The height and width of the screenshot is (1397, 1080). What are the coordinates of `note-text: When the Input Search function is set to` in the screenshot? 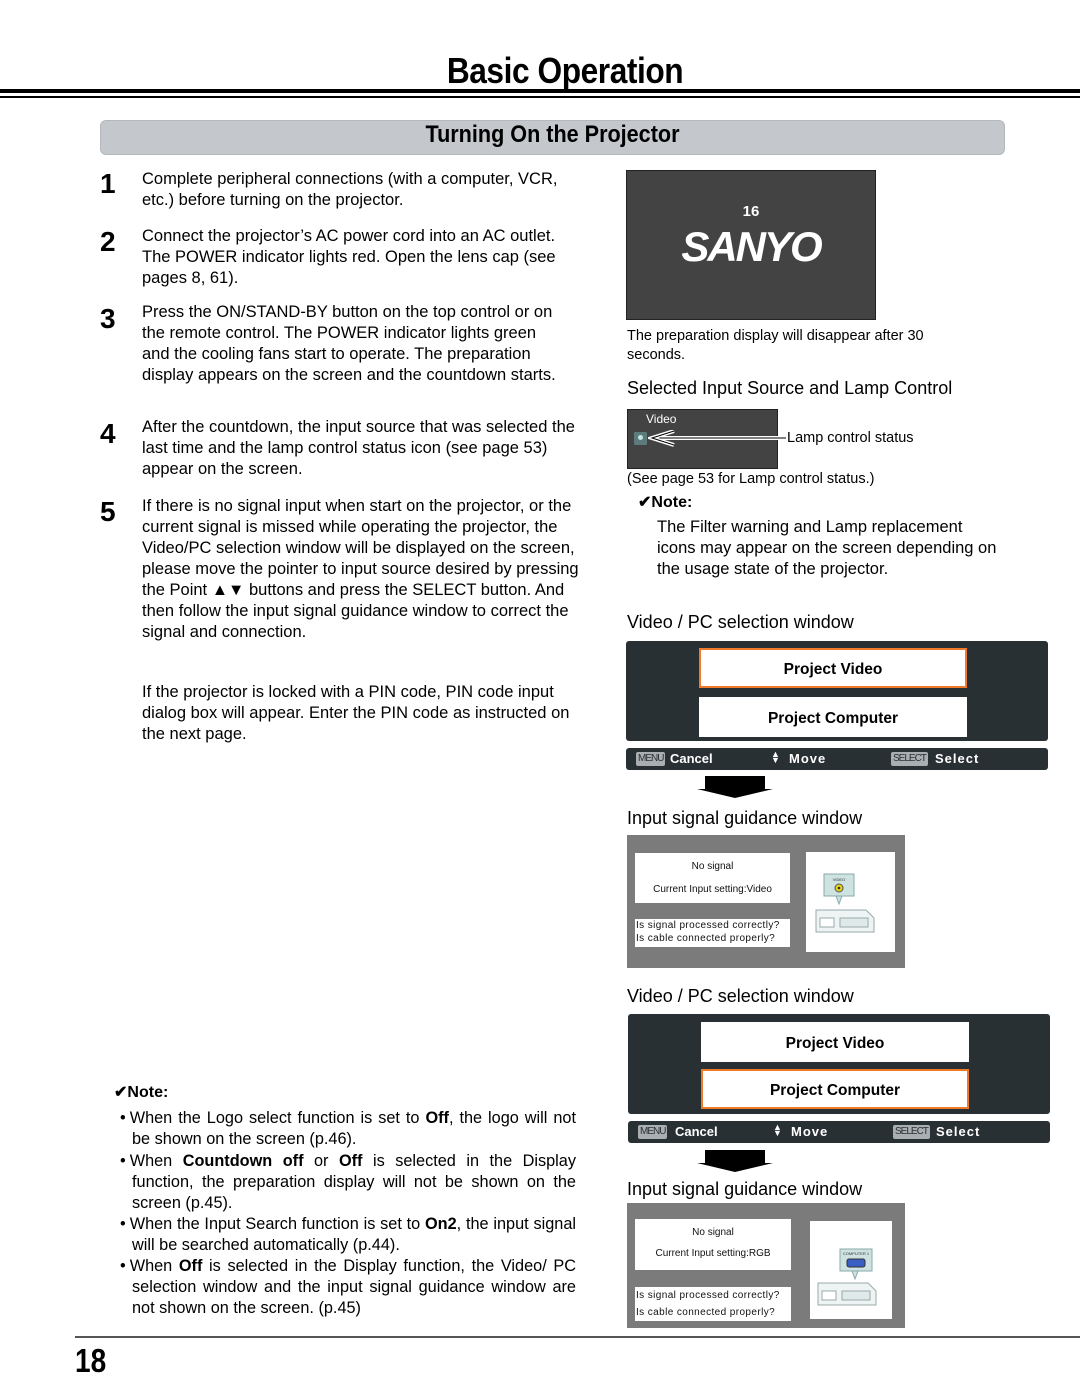 It's located at (277, 1224).